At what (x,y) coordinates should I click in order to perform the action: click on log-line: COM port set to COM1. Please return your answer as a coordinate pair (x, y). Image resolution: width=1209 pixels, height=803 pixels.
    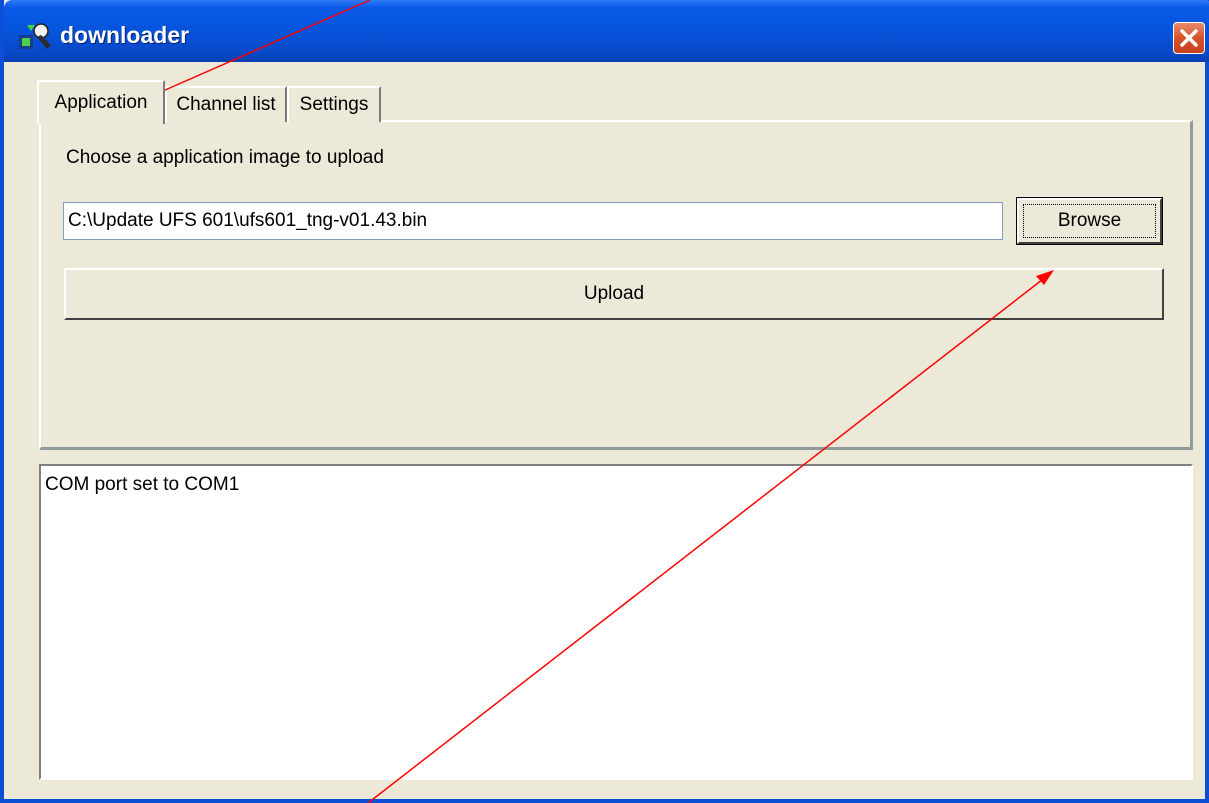
    Looking at the image, I should click on (142, 484).